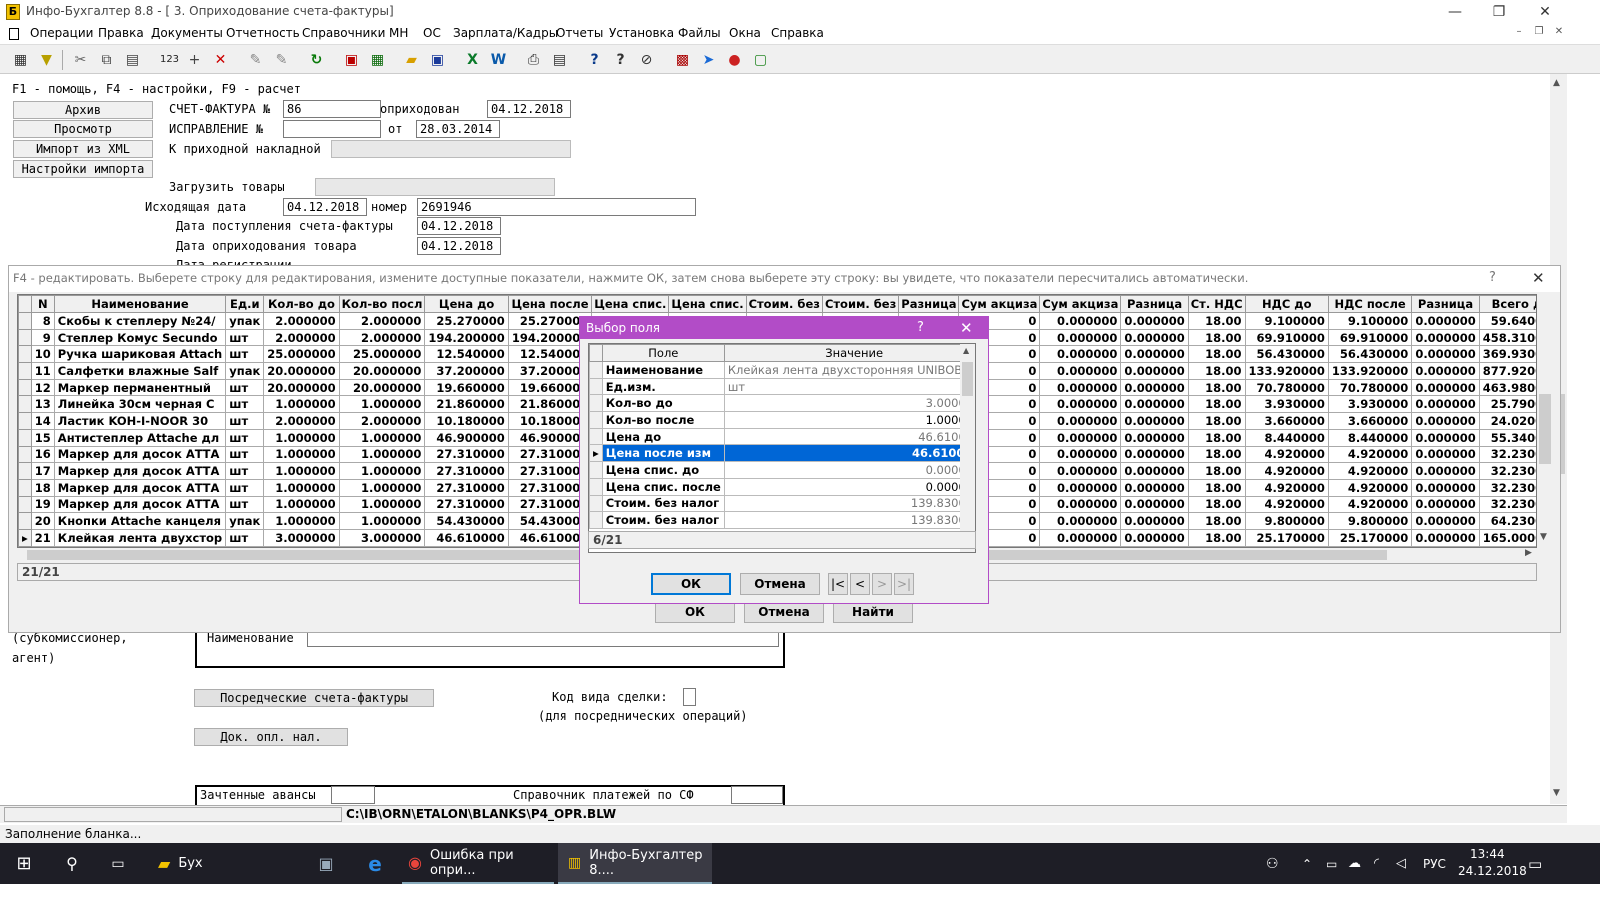 The width and height of the screenshot is (1600, 900). Describe the element at coordinates (83, 110) in the screenshot. I see `archive-button: Архив` at that location.